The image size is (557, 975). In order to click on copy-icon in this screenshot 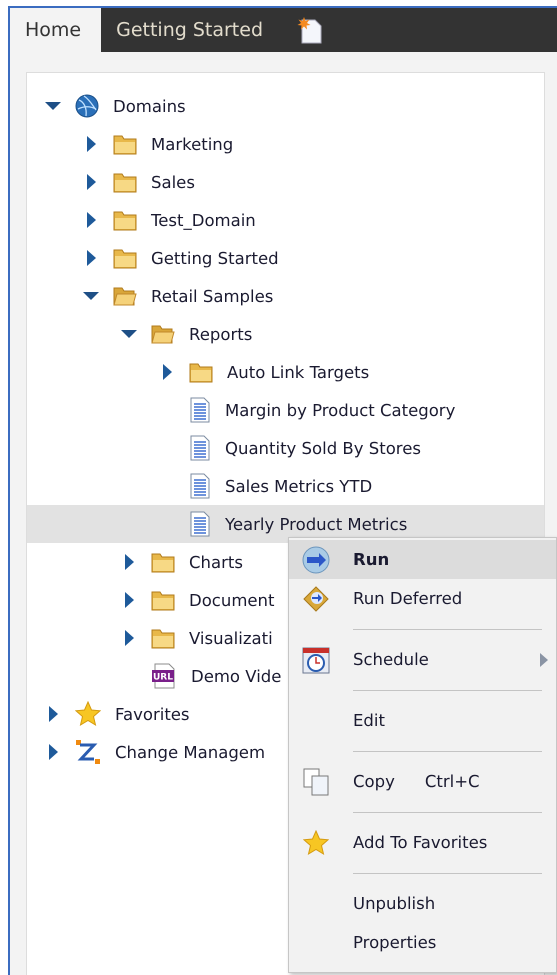, I will do `click(316, 781)`.